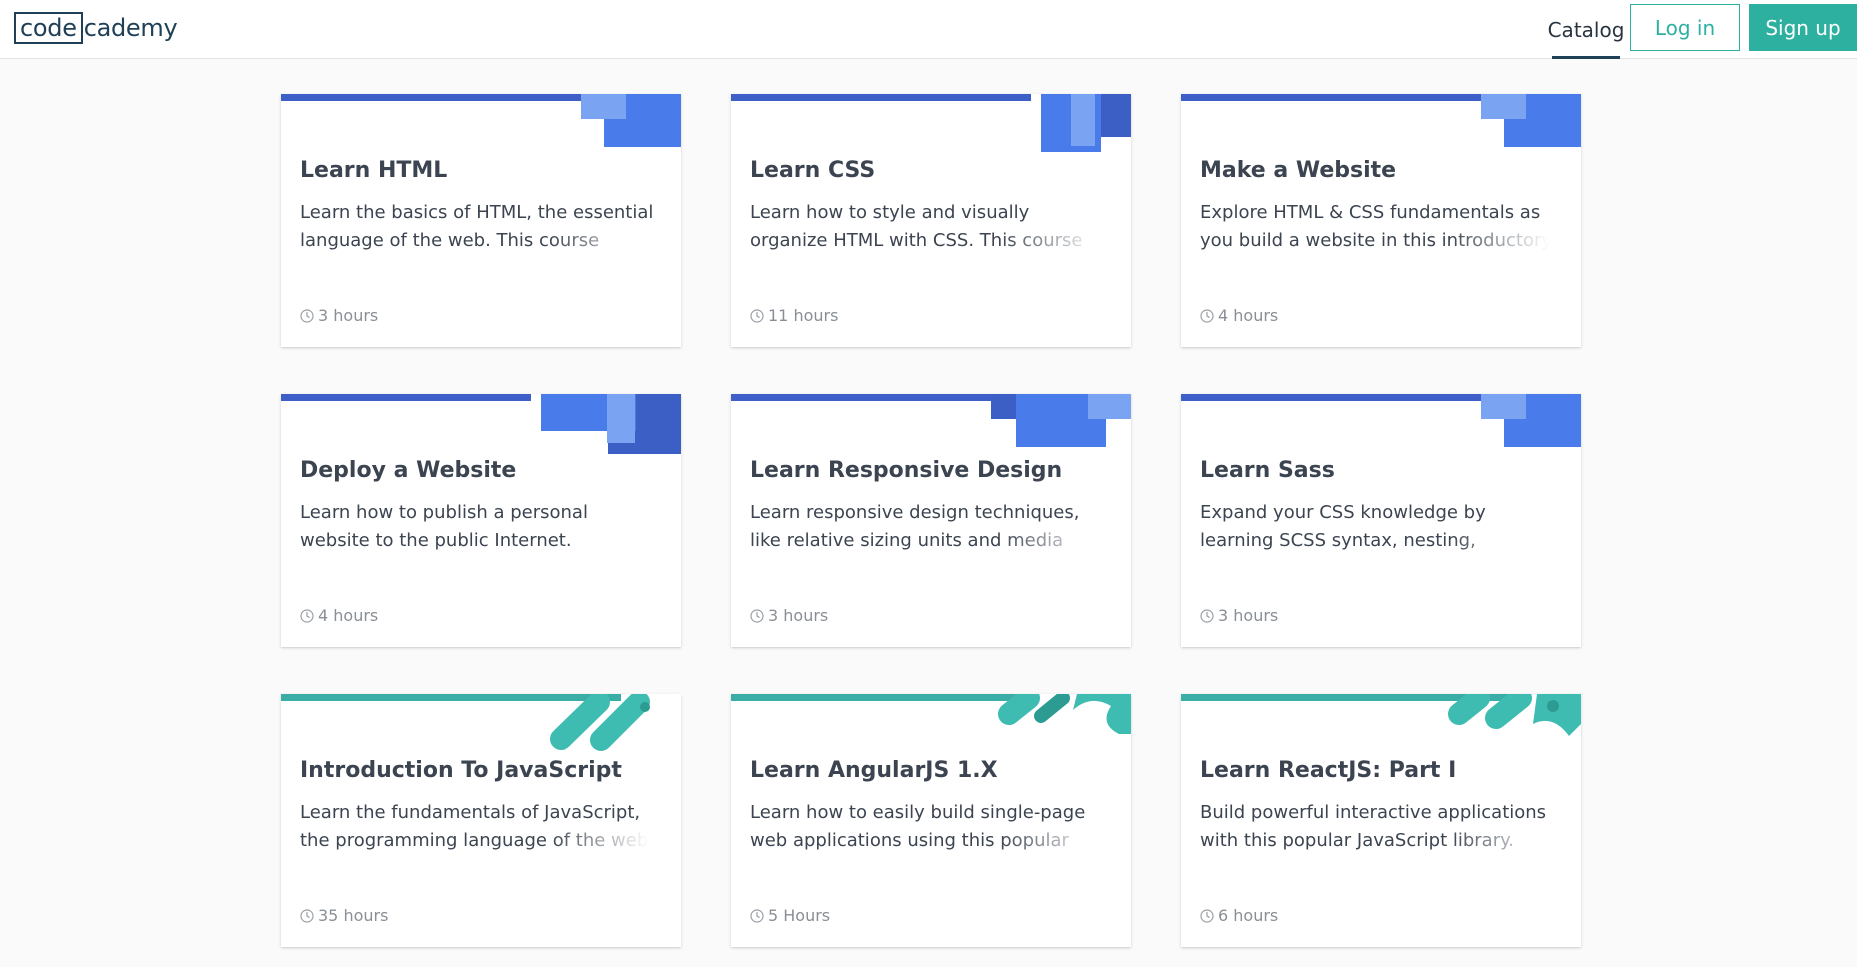  I want to click on codecademy-logo: code cademy, so click(96, 28).